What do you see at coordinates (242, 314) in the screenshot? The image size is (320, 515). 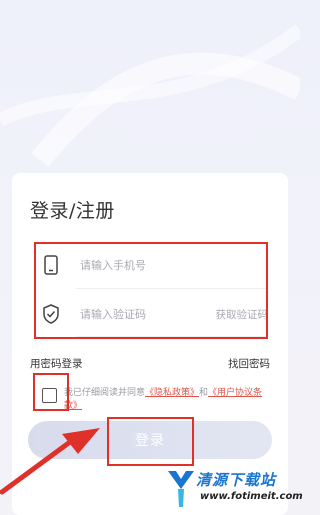 I see `get-code-button: 获取验证码` at bounding box center [242, 314].